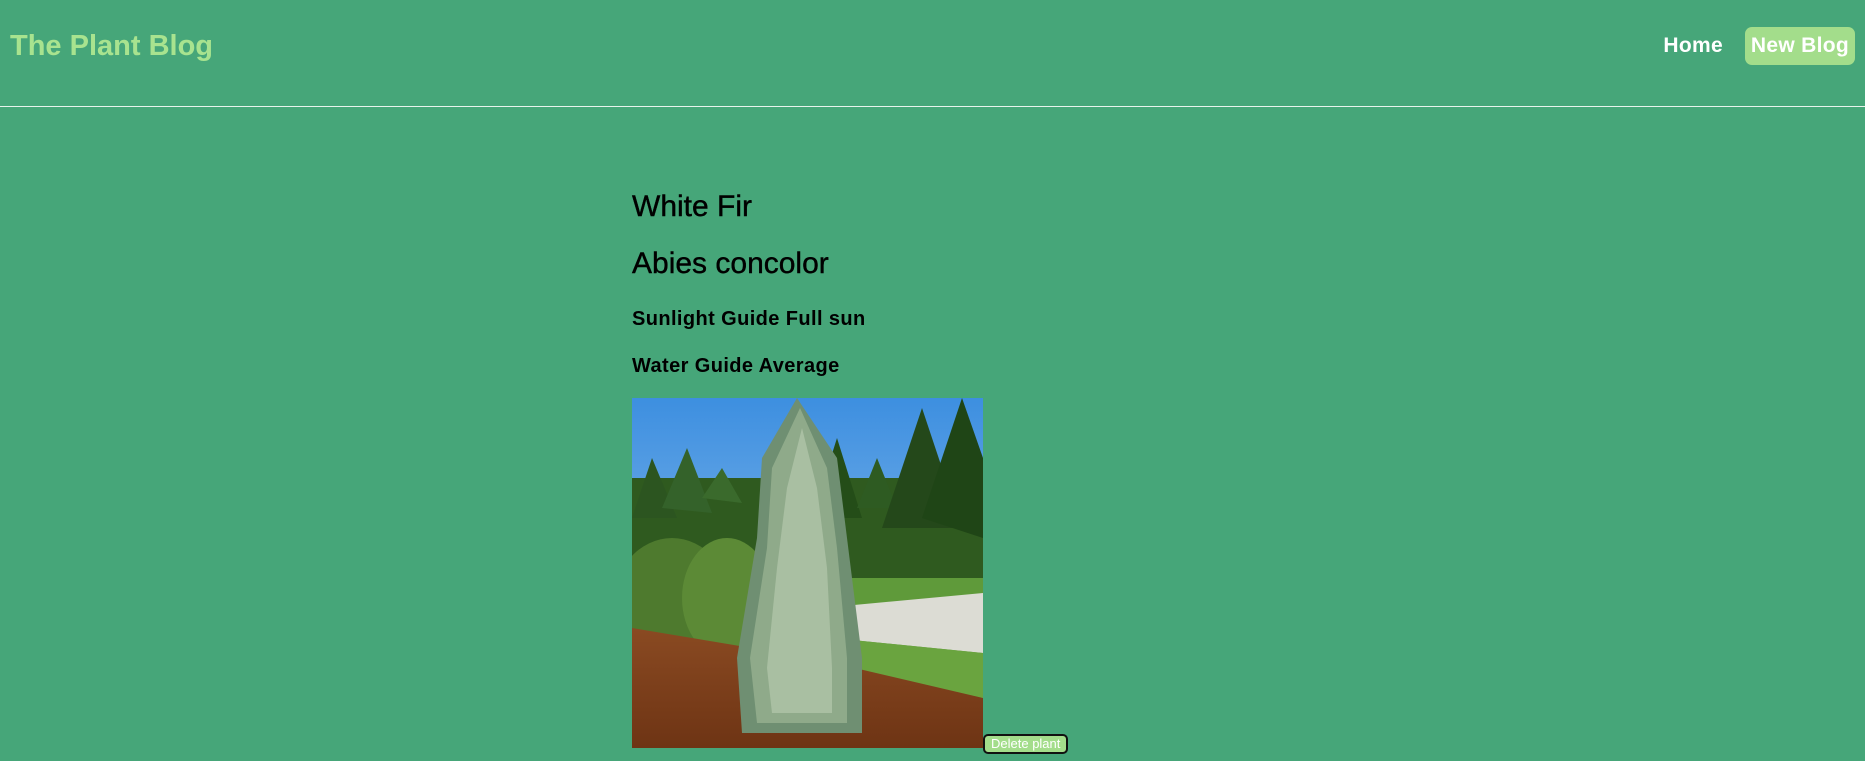 The image size is (1865, 761). I want to click on nav-new-blog-button: New Blog, so click(1799, 46).